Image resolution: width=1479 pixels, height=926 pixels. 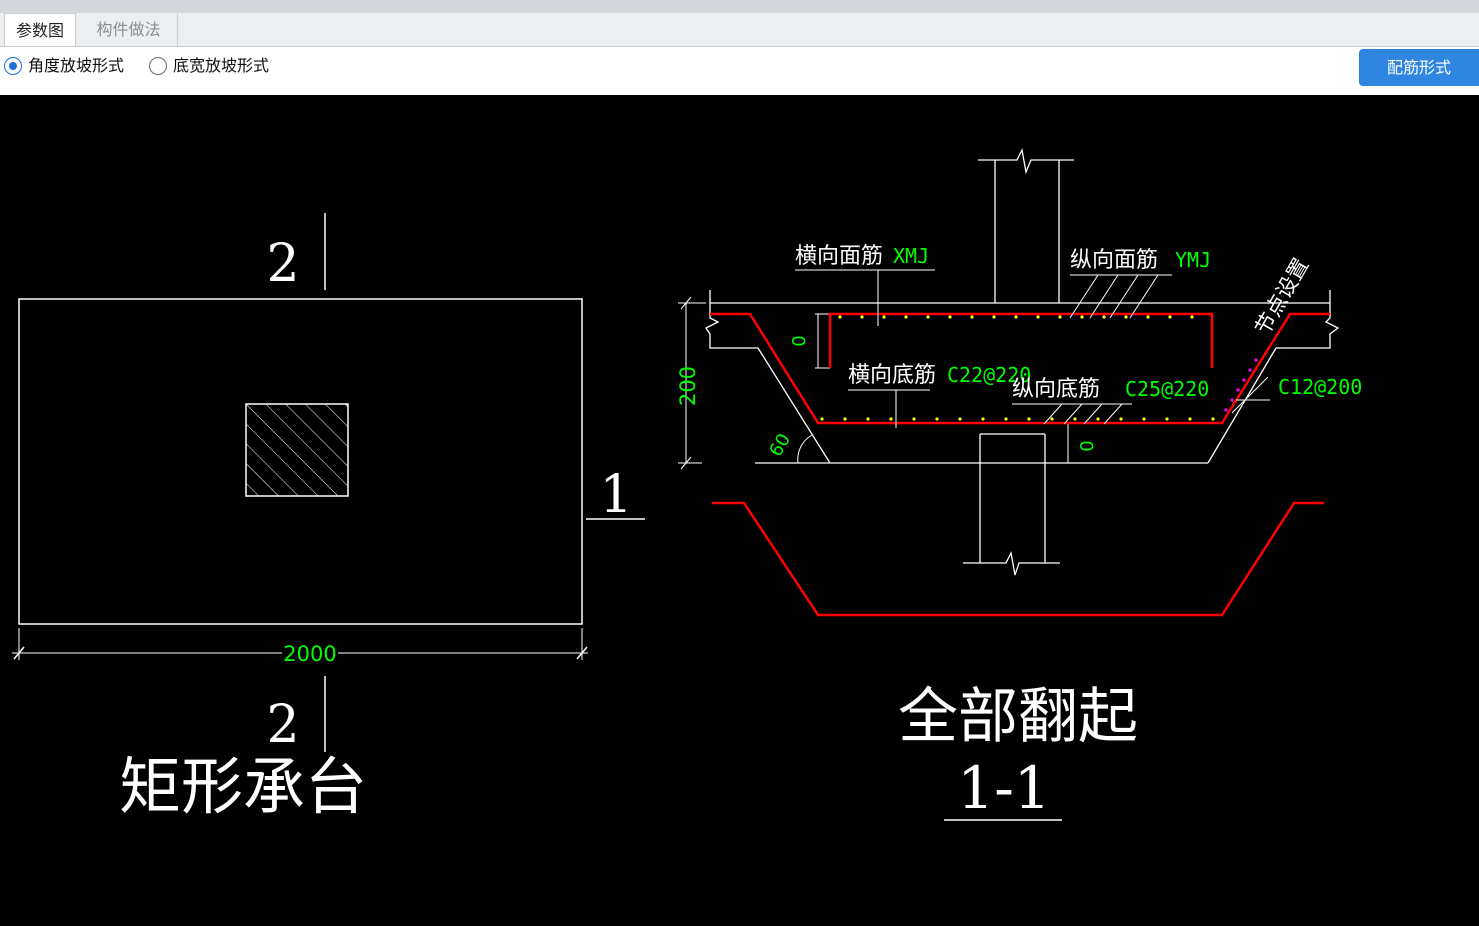 What do you see at coordinates (1419, 67) in the screenshot?
I see `rebar-form-button: 配筋形式` at bounding box center [1419, 67].